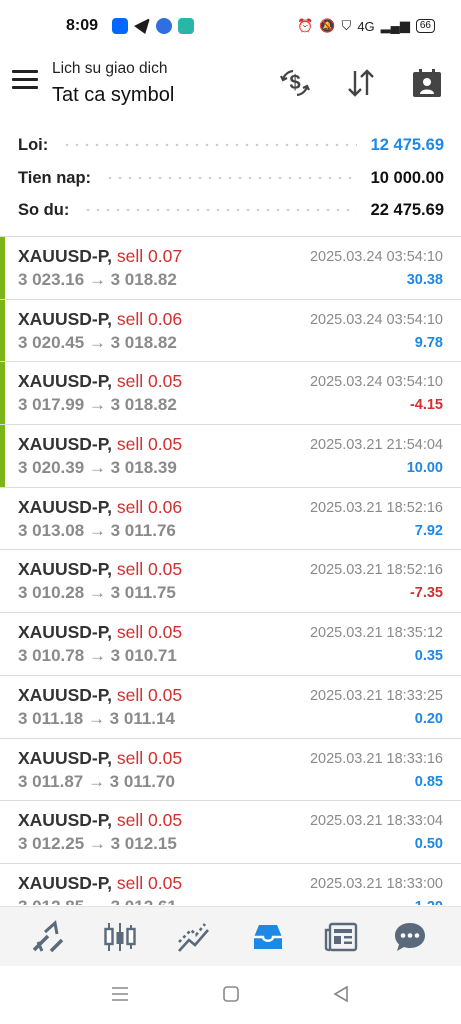  What do you see at coordinates (25, 81) in the screenshot?
I see `menu-icon` at bounding box center [25, 81].